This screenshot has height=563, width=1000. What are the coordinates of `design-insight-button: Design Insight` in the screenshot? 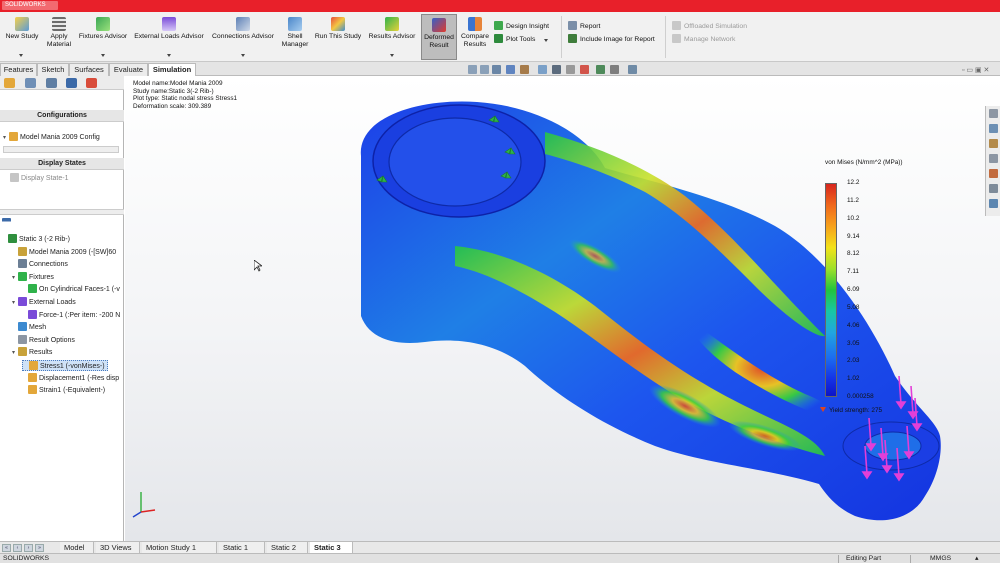 It's located at (521, 26).